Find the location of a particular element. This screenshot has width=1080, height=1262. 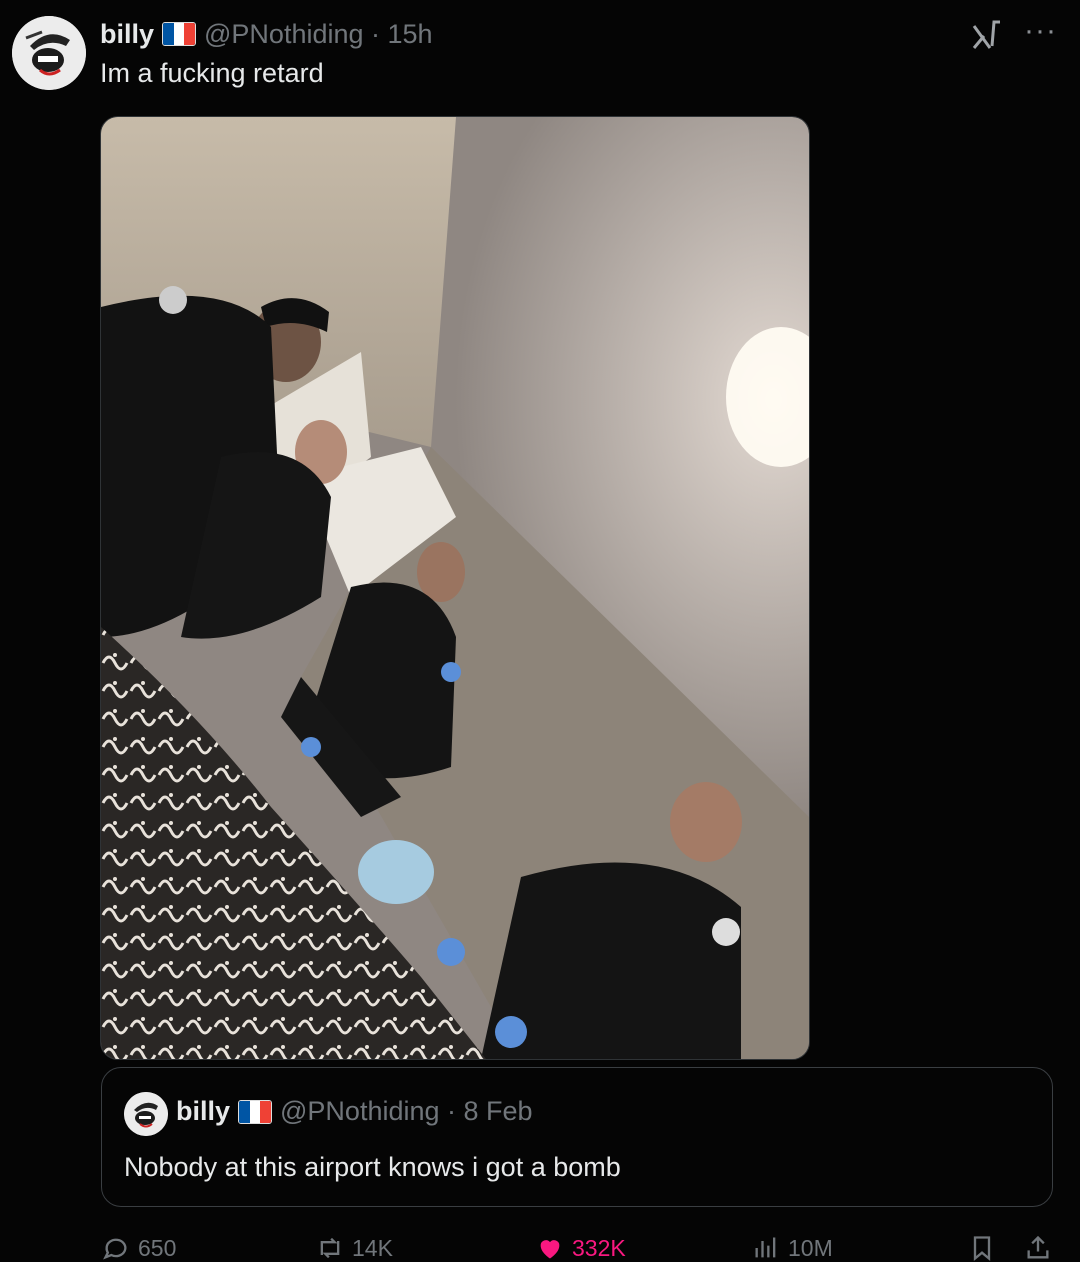

like-button: 332K is located at coordinates (581, 1248).